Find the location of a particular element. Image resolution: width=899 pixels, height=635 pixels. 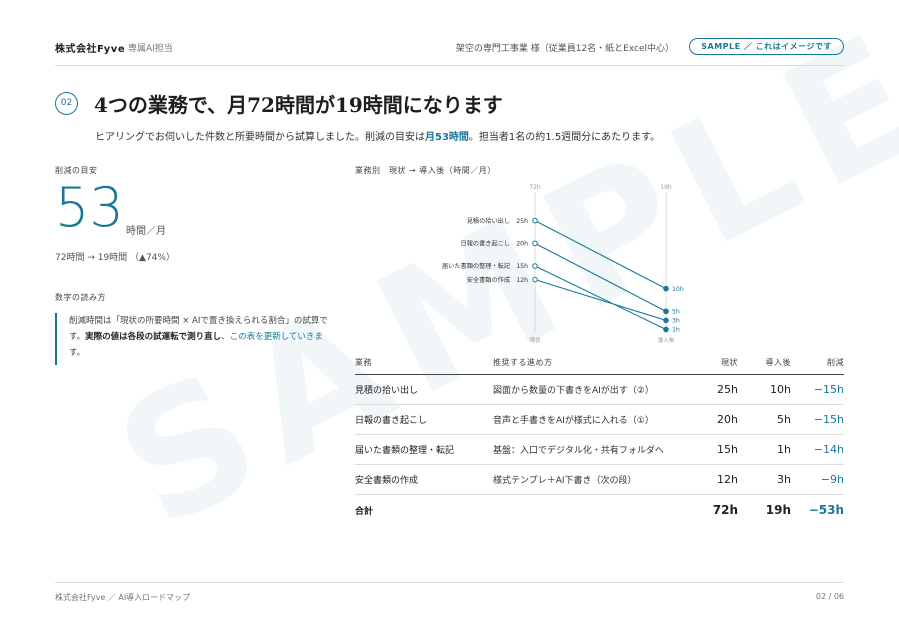

series-label: 日報の書き起こし 20h is located at coordinates (495, 244).